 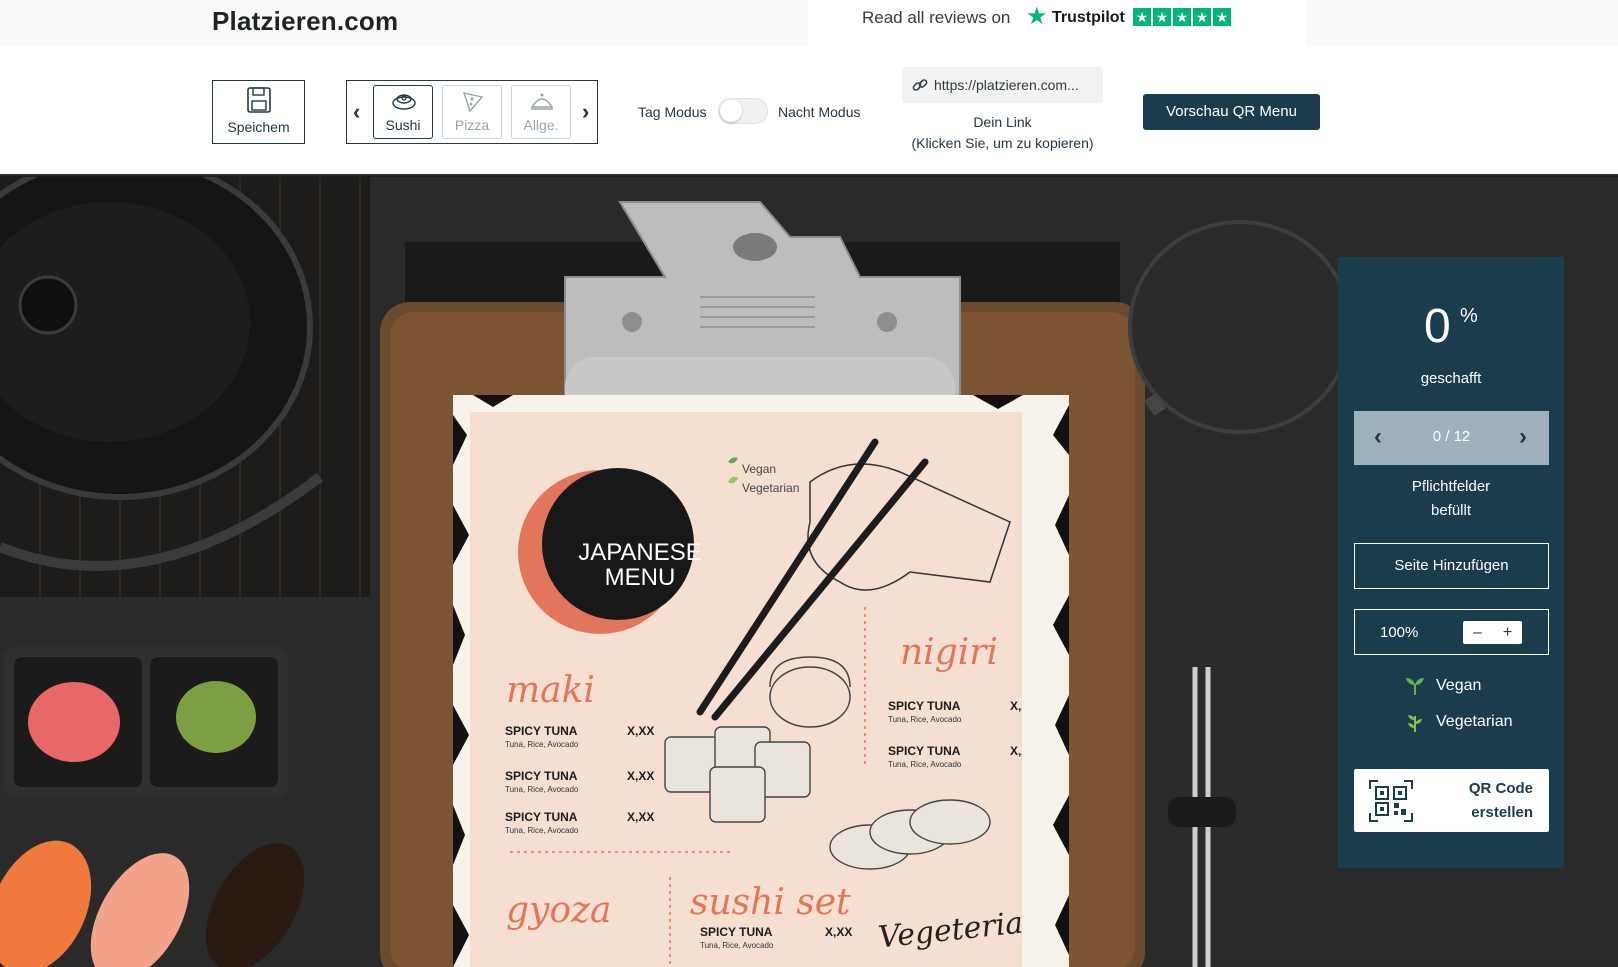 What do you see at coordinates (1477, 632) in the screenshot?
I see `zoom-out-button: –` at bounding box center [1477, 632].